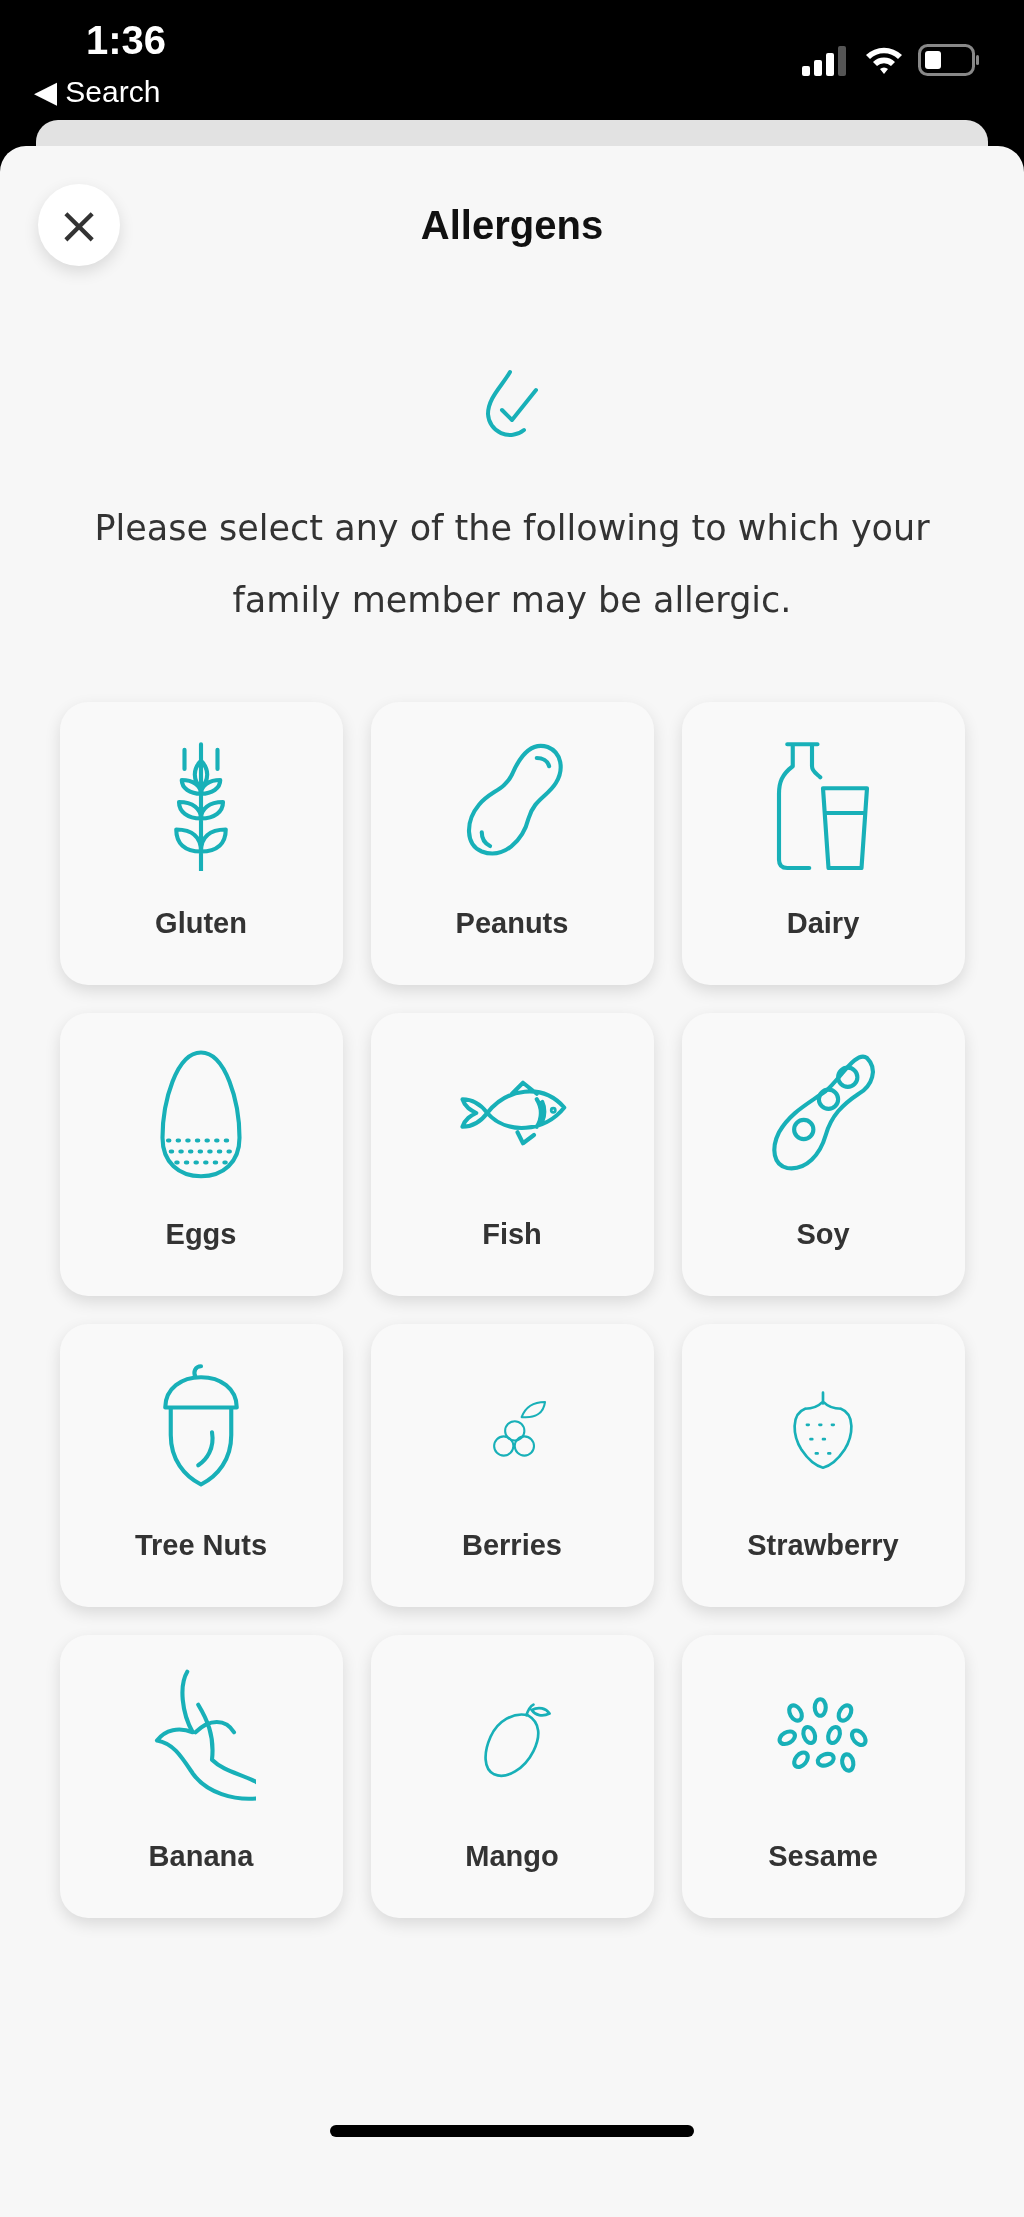 Image resolution: width=1024 pixels, height=2217 pixels. What do you see at coordinates (79, 225) in the screenshot?
I see `close-button: ×` at bounding box center [79, 225].